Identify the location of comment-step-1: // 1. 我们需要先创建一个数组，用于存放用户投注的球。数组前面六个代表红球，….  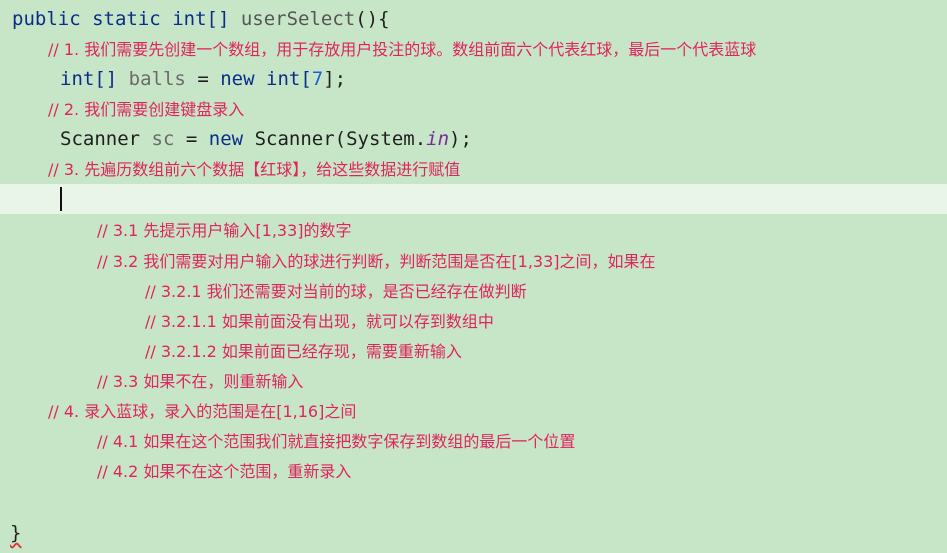
(497, 49).